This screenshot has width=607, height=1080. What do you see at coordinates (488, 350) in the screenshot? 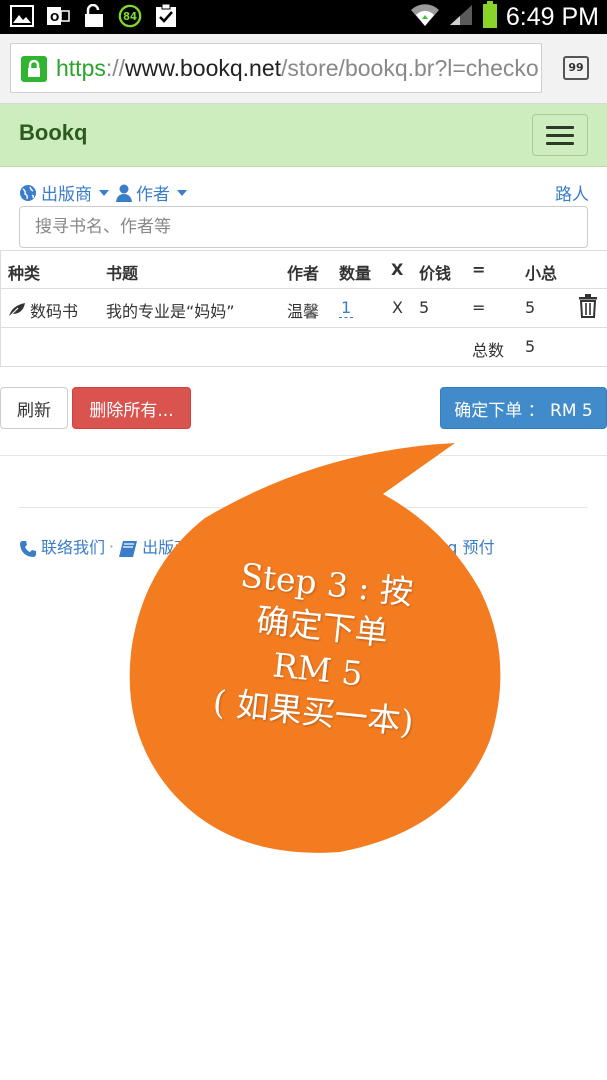
I see `total-label: 总数` at bounding box center [488, 350].